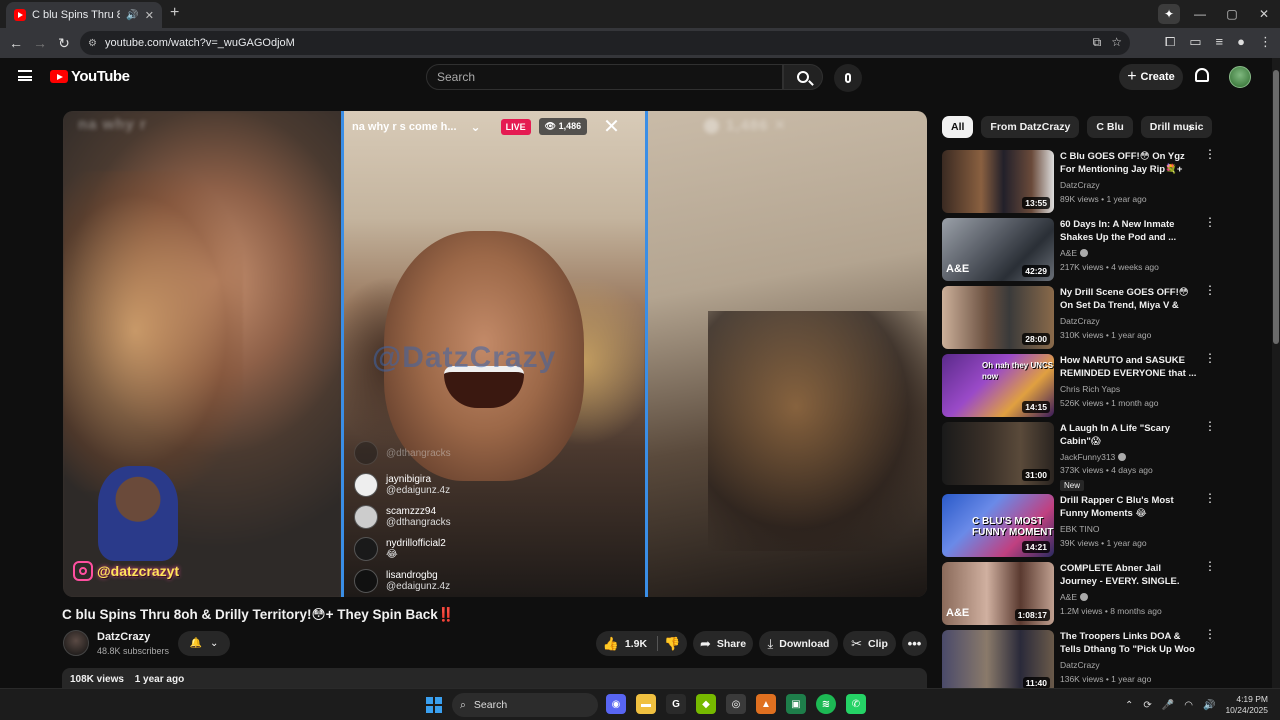 The width and height of the screenshot is (1280, 720). What do you see at coordinates (1265, 42) in the screenshot?
I see `chrome-menu-icon: ⋮` at bounding box center [1265, 42].